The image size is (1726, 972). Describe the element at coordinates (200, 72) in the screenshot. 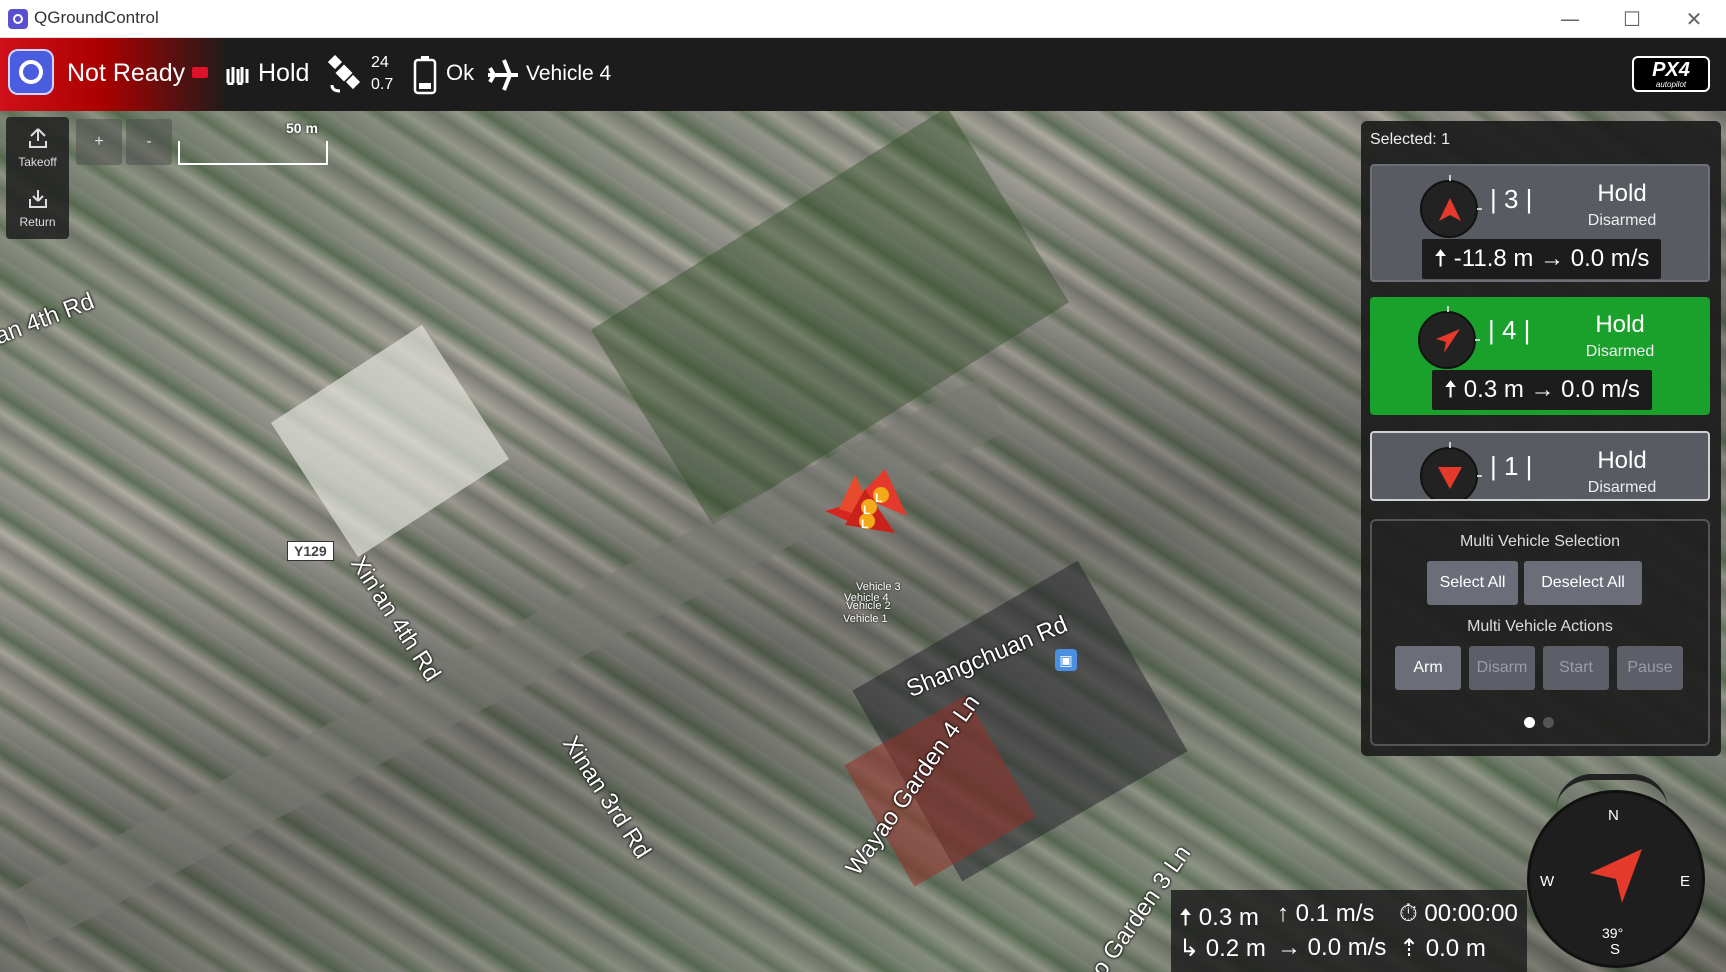

I see `message-indicator-icon` at that location.